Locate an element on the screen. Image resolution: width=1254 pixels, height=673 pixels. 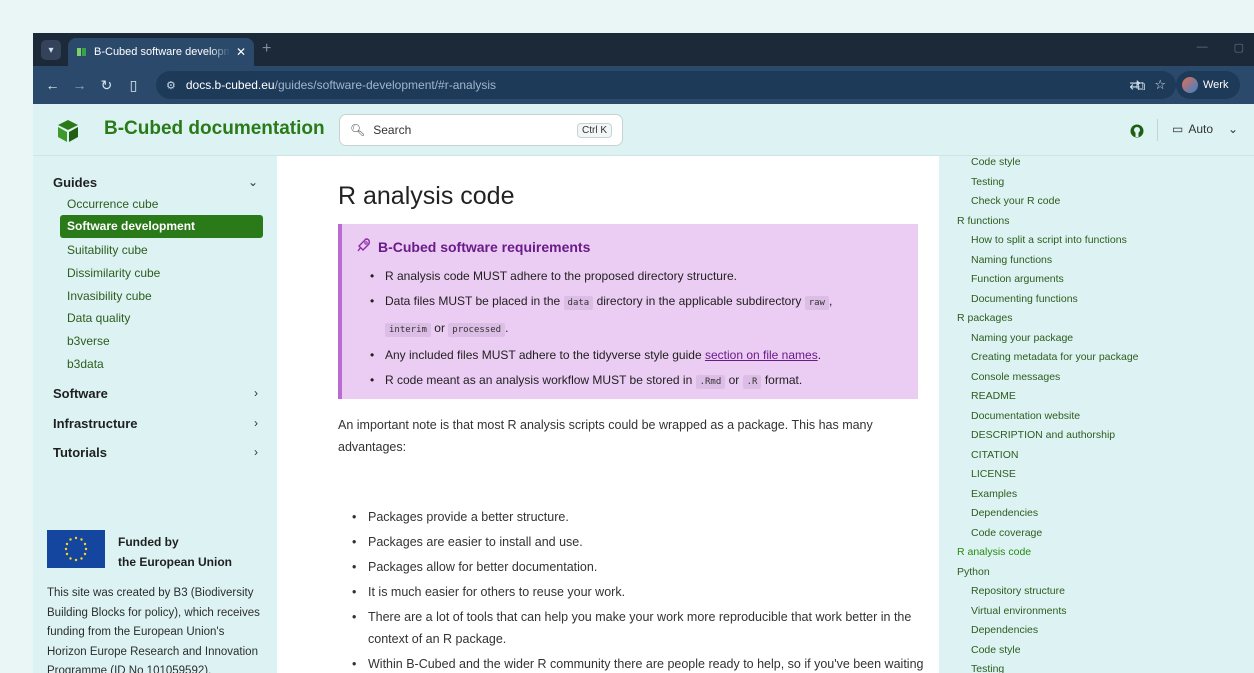
toc-item: CITATION is located at coordinates (994, 455).